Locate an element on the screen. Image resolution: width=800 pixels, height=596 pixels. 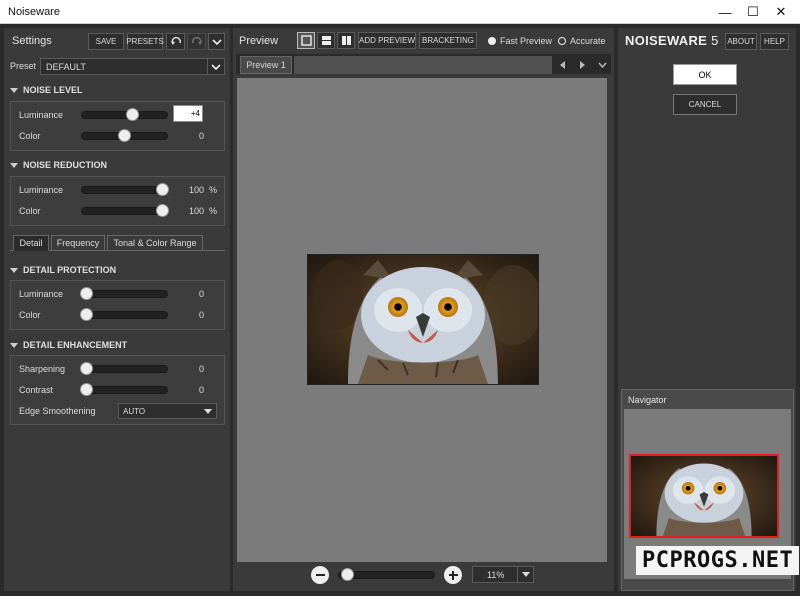
tab-list-button is located at coordinates (602, 65).